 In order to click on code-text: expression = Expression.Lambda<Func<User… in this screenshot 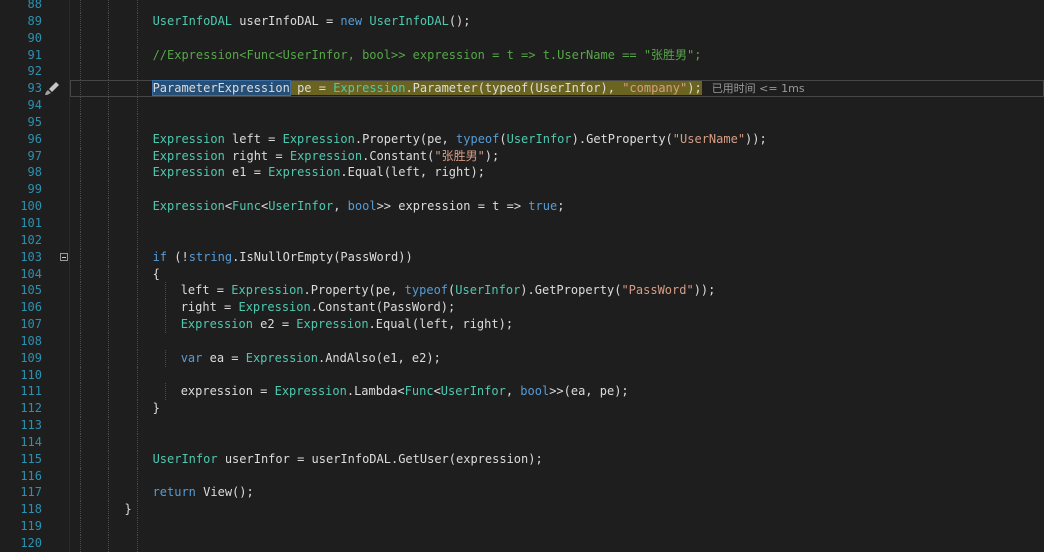, I will do `click(405, 391)`.